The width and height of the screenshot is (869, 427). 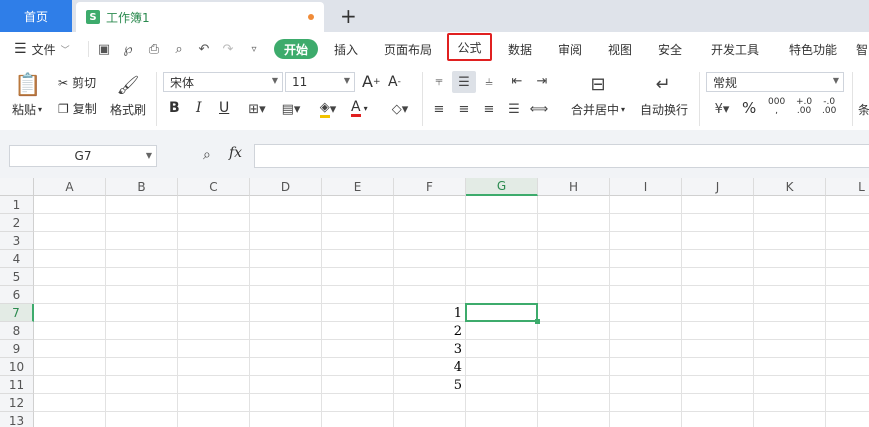 I want to click on column-header-e: E, so click(x=358, y=187).